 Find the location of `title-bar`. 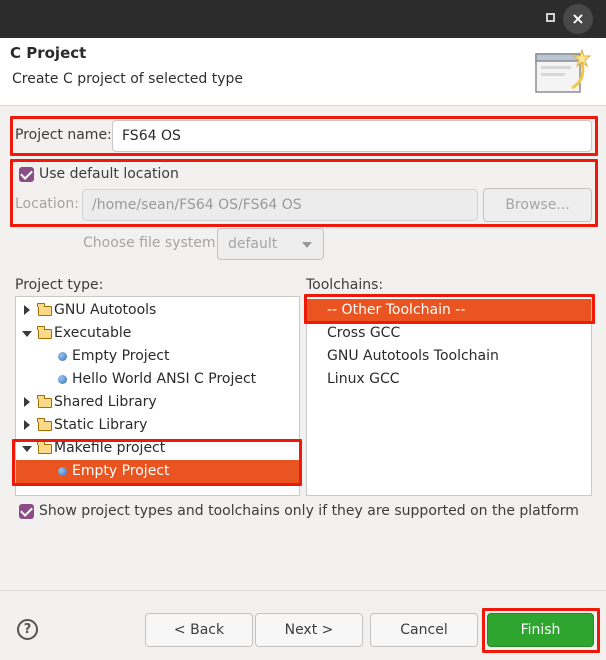

title-bar is located at coordinates (303, 19).